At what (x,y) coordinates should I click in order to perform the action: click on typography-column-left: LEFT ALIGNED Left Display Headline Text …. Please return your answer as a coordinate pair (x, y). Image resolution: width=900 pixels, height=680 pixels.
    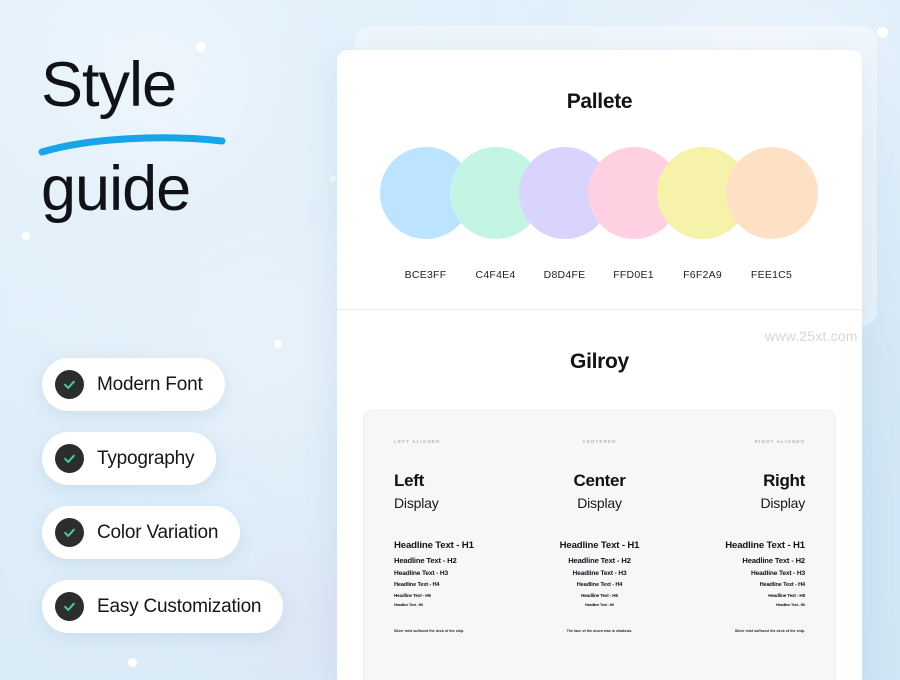
    Looking at the image, I should click on (462, 559).